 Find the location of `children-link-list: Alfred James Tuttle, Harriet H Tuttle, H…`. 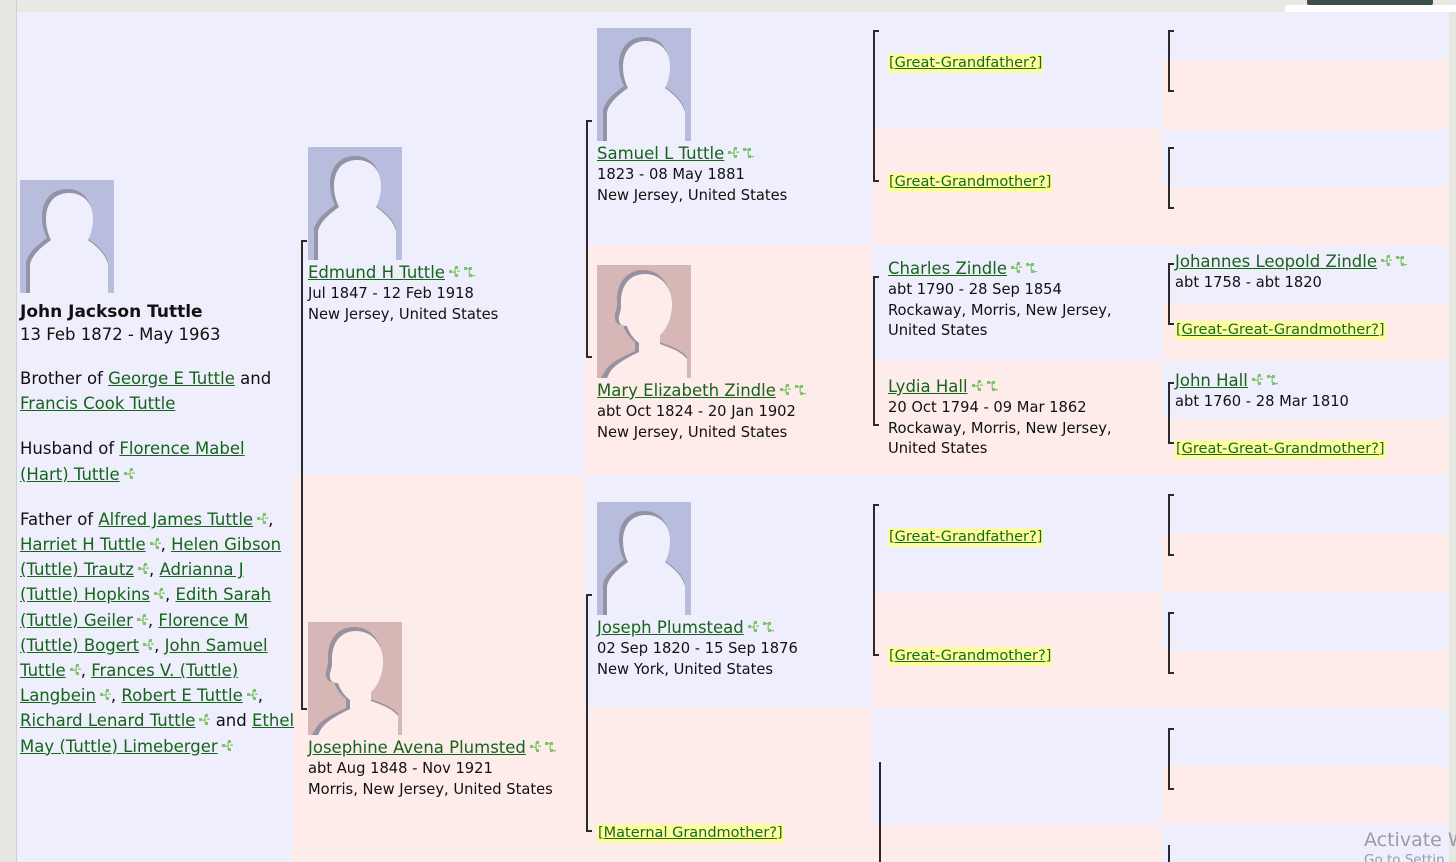

children-link-list: Alfred James Tuttle, Harriet H Tuttle, H… is located at coordinates (157, 632).